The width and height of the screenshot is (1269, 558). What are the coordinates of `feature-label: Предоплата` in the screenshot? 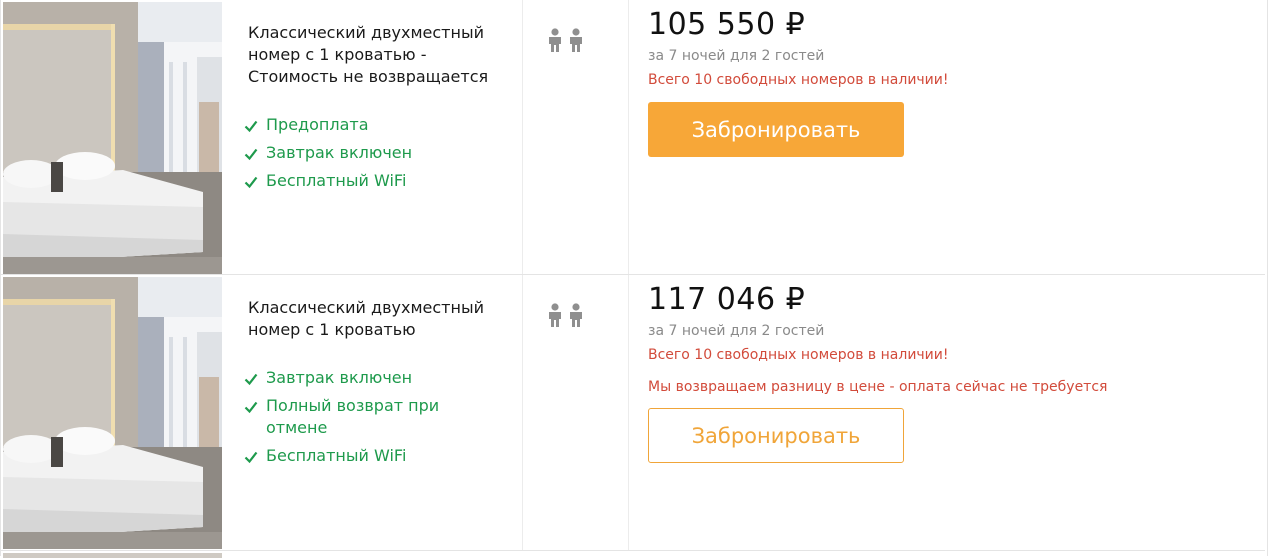 It's located at (317, 124).